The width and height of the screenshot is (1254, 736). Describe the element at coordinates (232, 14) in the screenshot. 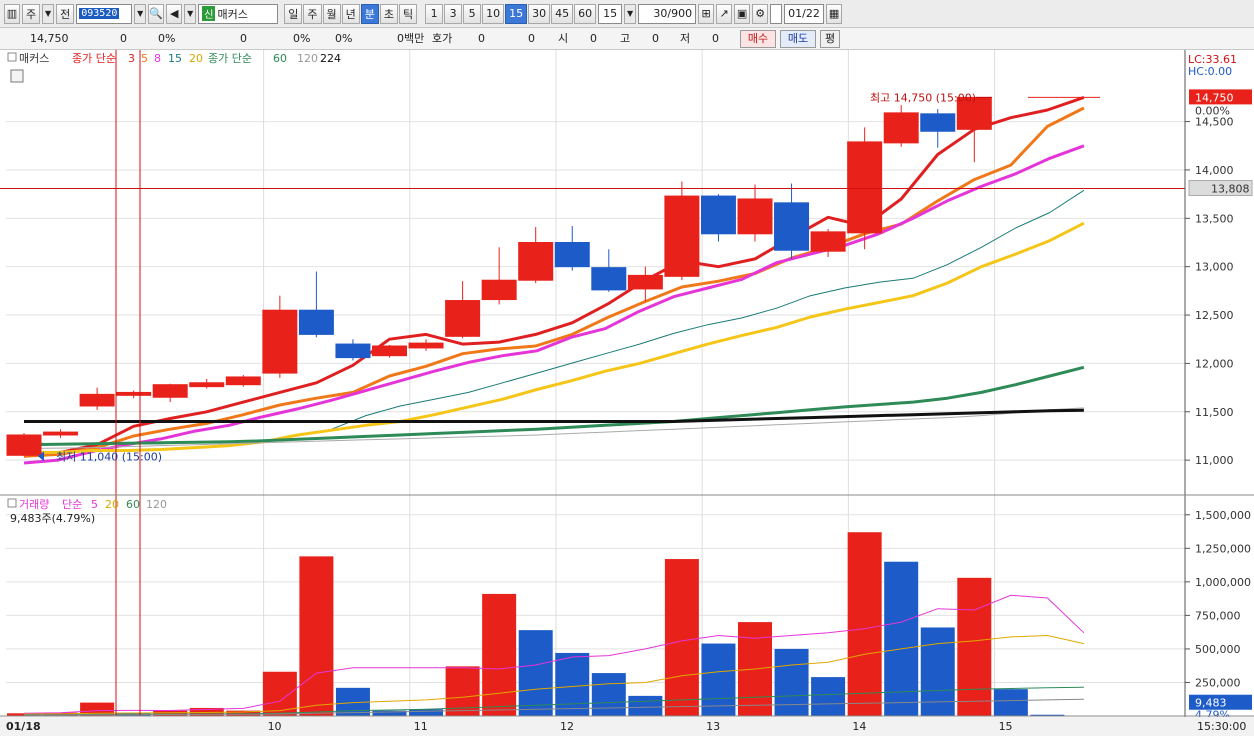

I see `stock-name: 매커스` at that location.